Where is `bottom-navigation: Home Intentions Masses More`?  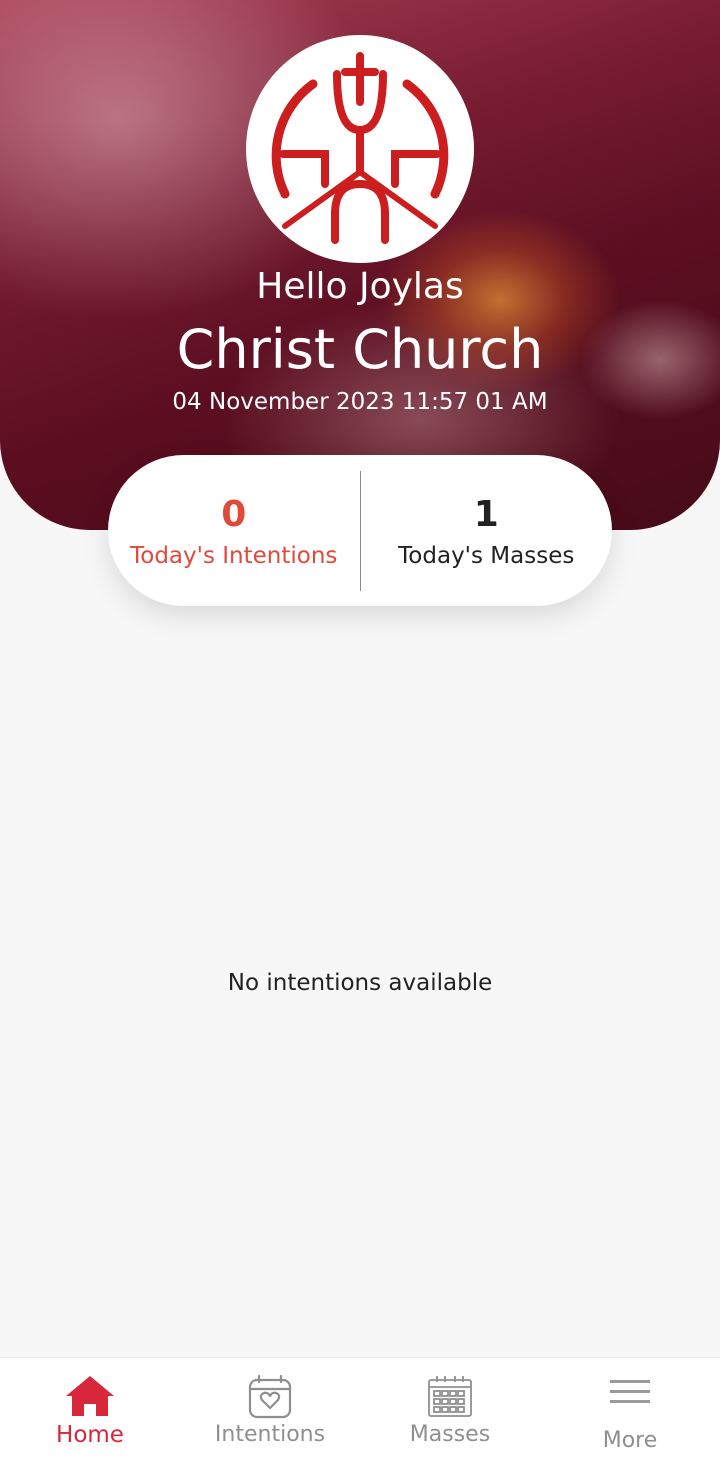 bottom-navigation: Home Intentions Masses More is located at coordinates (360, 1412).